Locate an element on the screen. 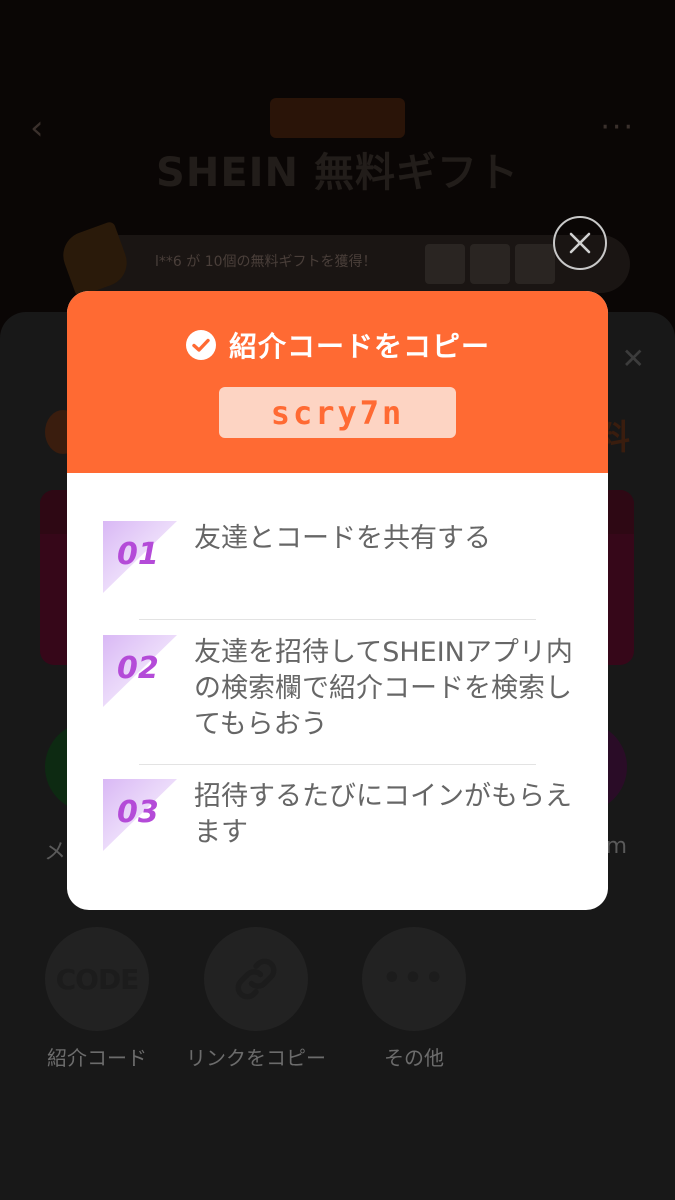 This screenshot has width=675, height=1200. other-share-button: ••• is located at coordinates (414, 979).